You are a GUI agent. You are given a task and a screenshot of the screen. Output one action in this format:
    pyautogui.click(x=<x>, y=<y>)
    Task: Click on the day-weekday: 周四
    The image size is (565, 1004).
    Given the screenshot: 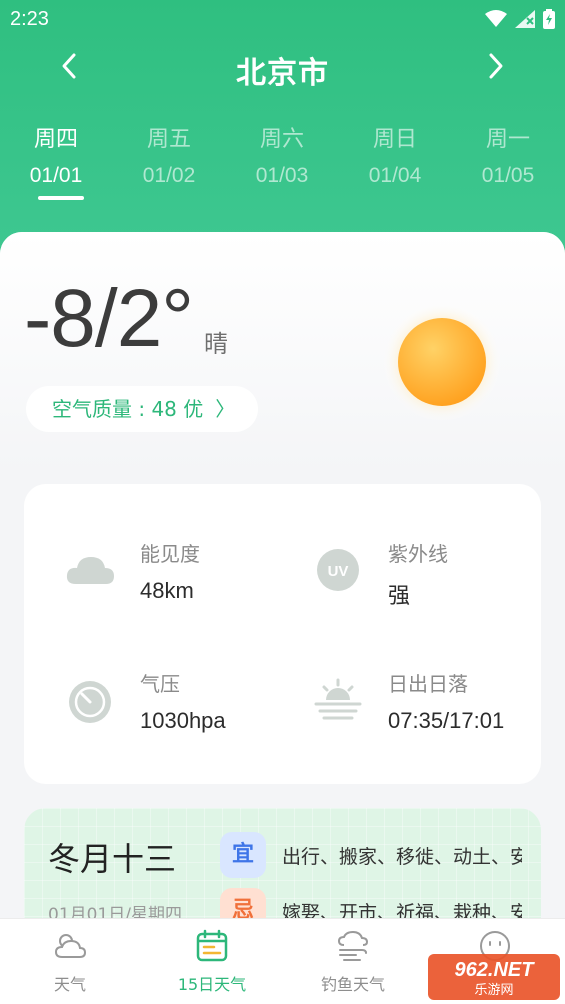 What is the action you would take?
    pyautogui.click(x=55, y=139)
    